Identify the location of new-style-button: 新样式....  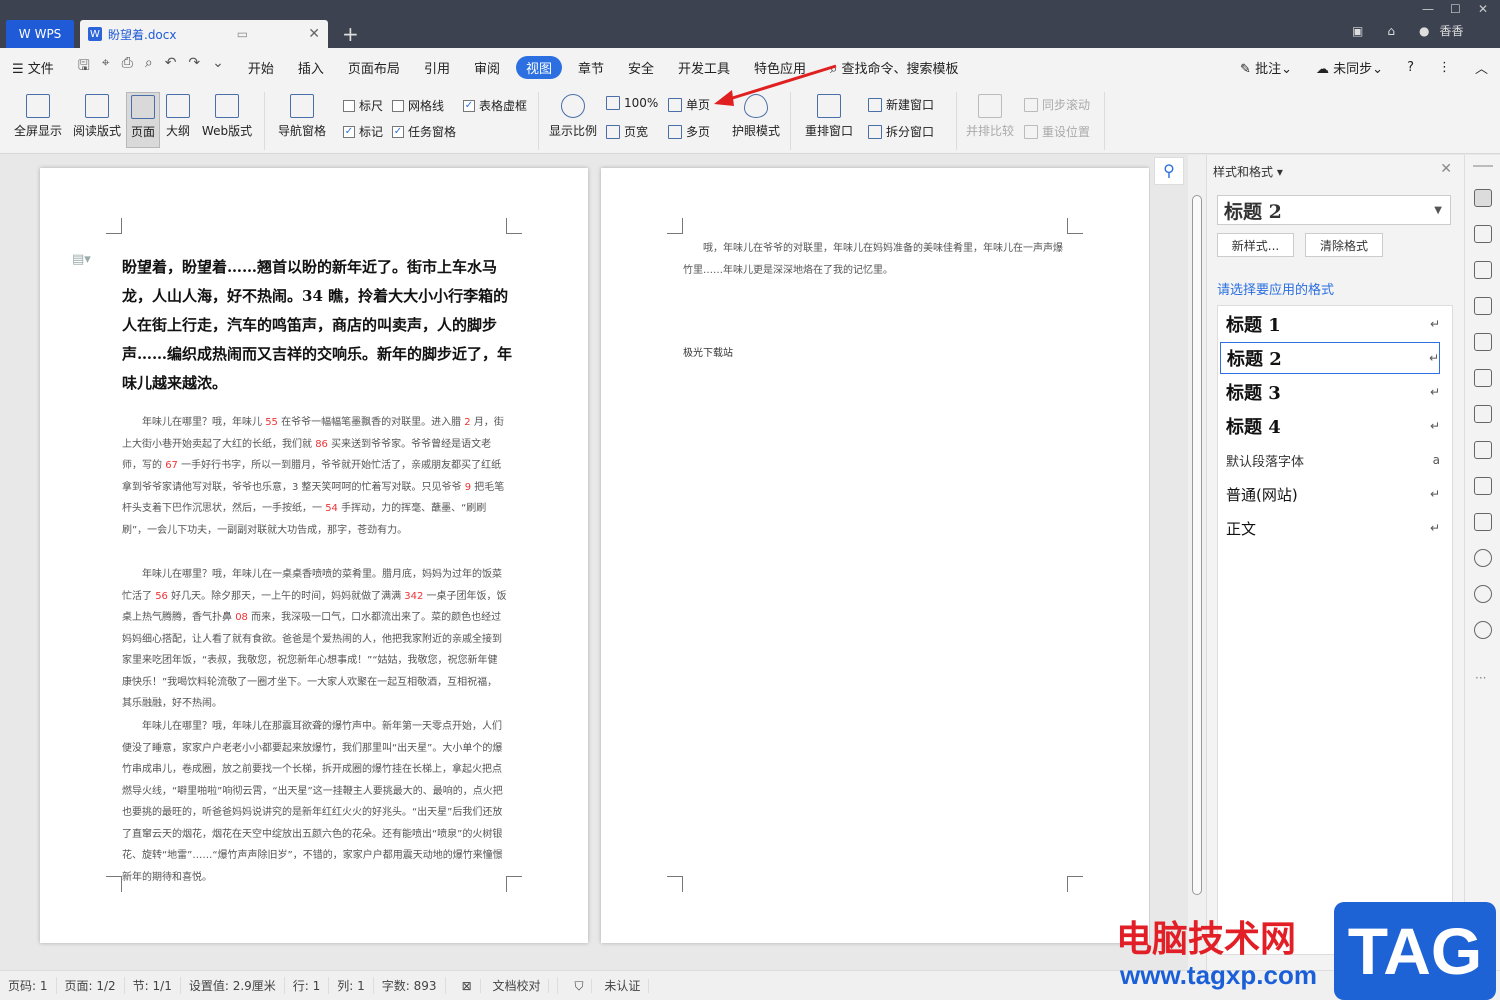
(1255, 245).